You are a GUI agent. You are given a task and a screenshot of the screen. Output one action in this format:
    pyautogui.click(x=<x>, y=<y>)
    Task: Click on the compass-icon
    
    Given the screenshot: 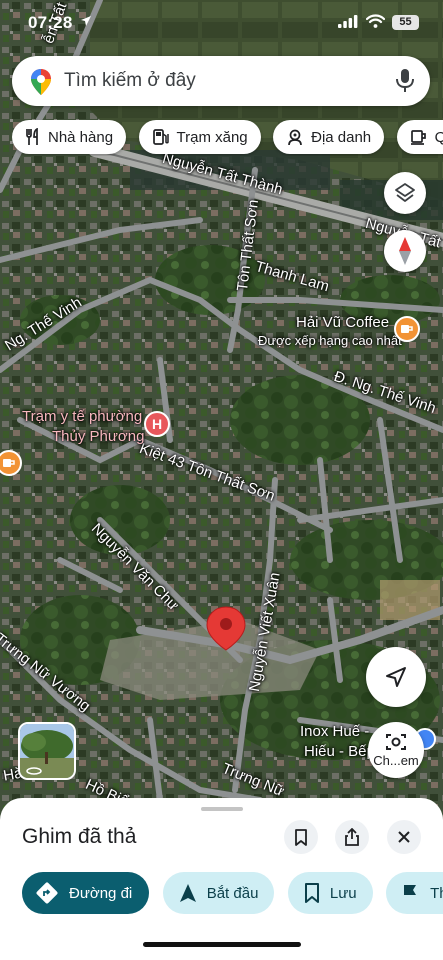 What is the action you would take?
    pyautogui.click(x=405, y=251)
    